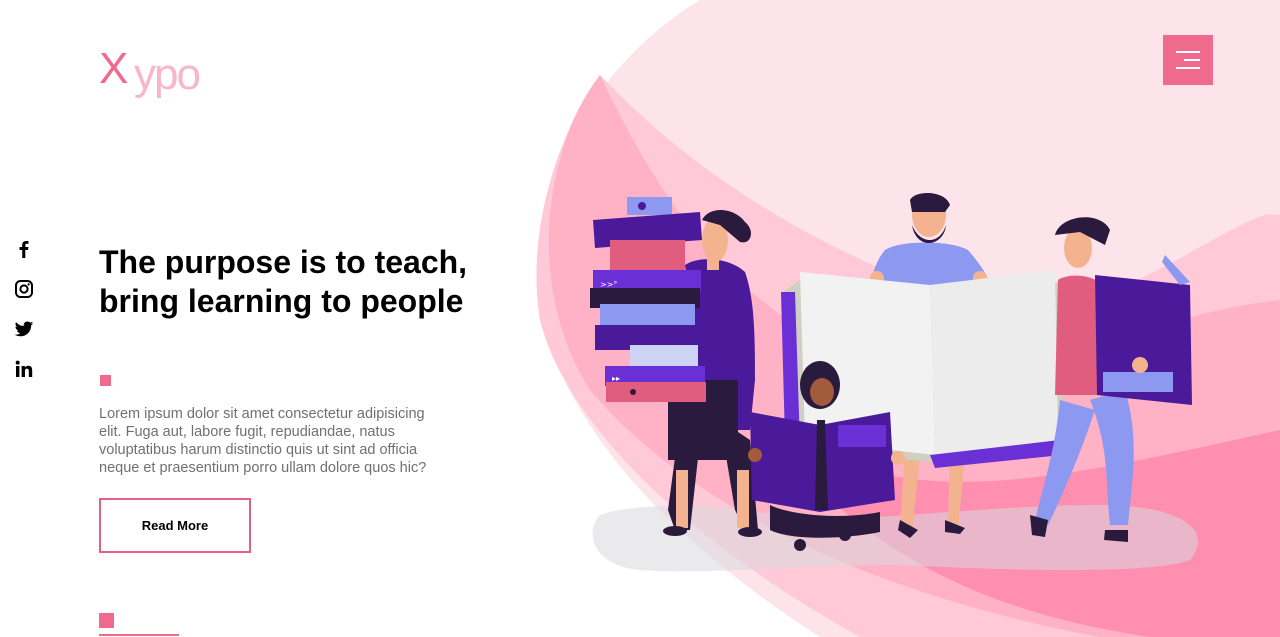 This screenshot has height=637, width=1280. I want to click on hamburger-menu-icon, so click(1188, 52).